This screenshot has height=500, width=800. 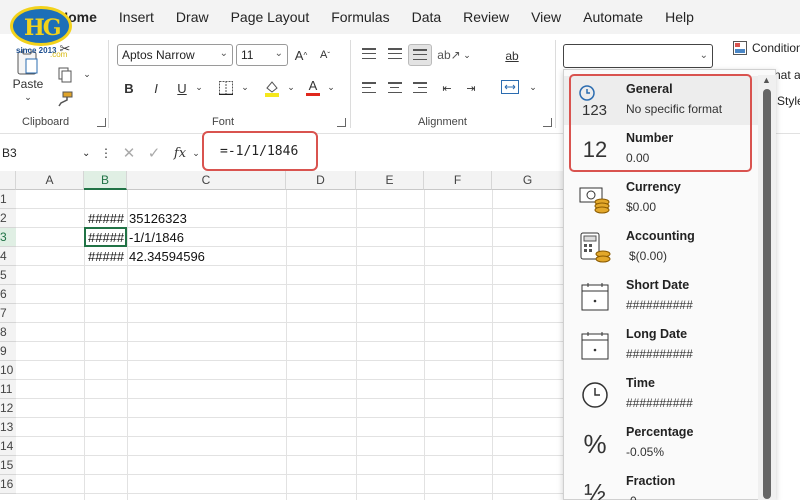 What do you see at coordinates (272, 88) in the screenshot?
I see `fill-color-icon` at bounding box center [272, 88].